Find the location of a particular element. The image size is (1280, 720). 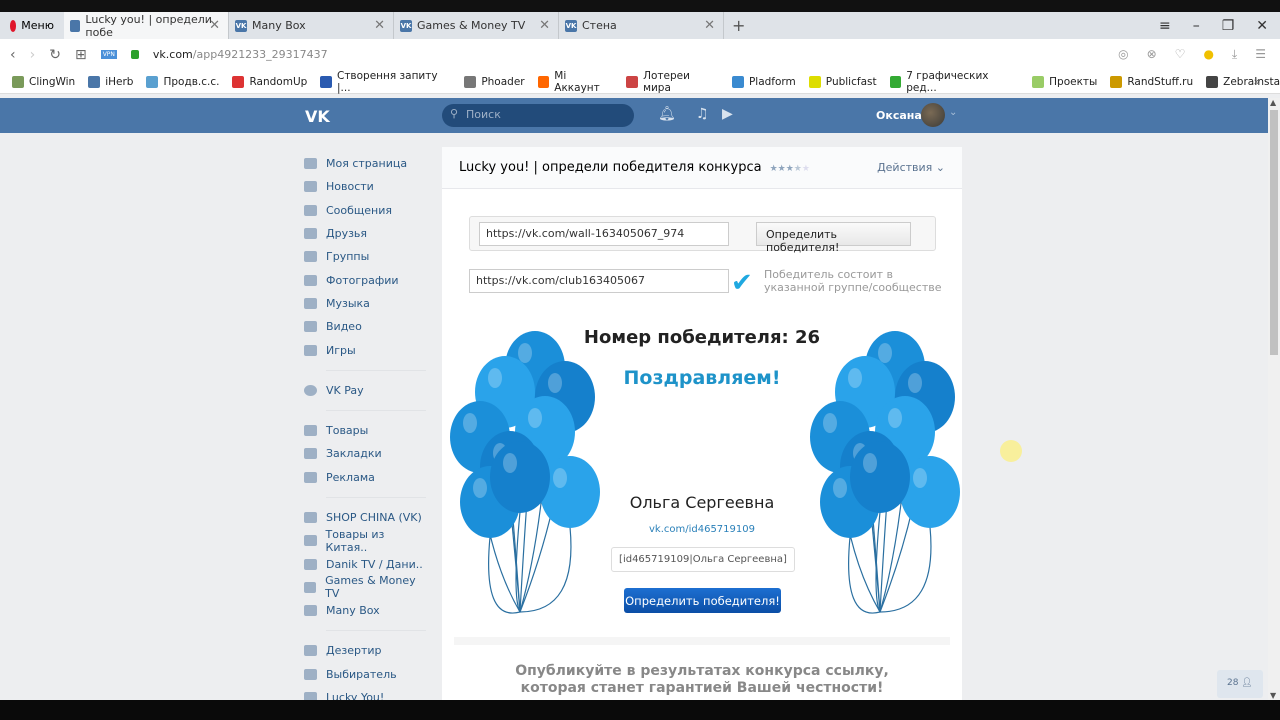

menu-label: Меню is located at coordinates (37, 25).